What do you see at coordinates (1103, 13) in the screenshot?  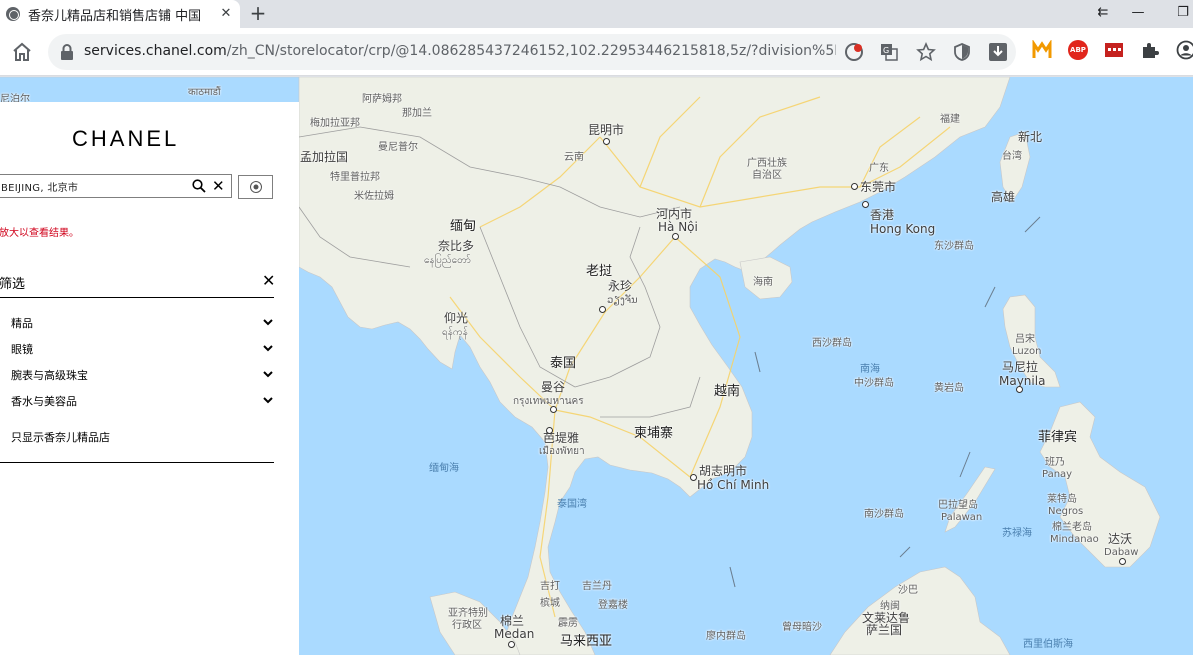 I see `tab-search-icon: ⇇` at bounding box center [1103, 13].